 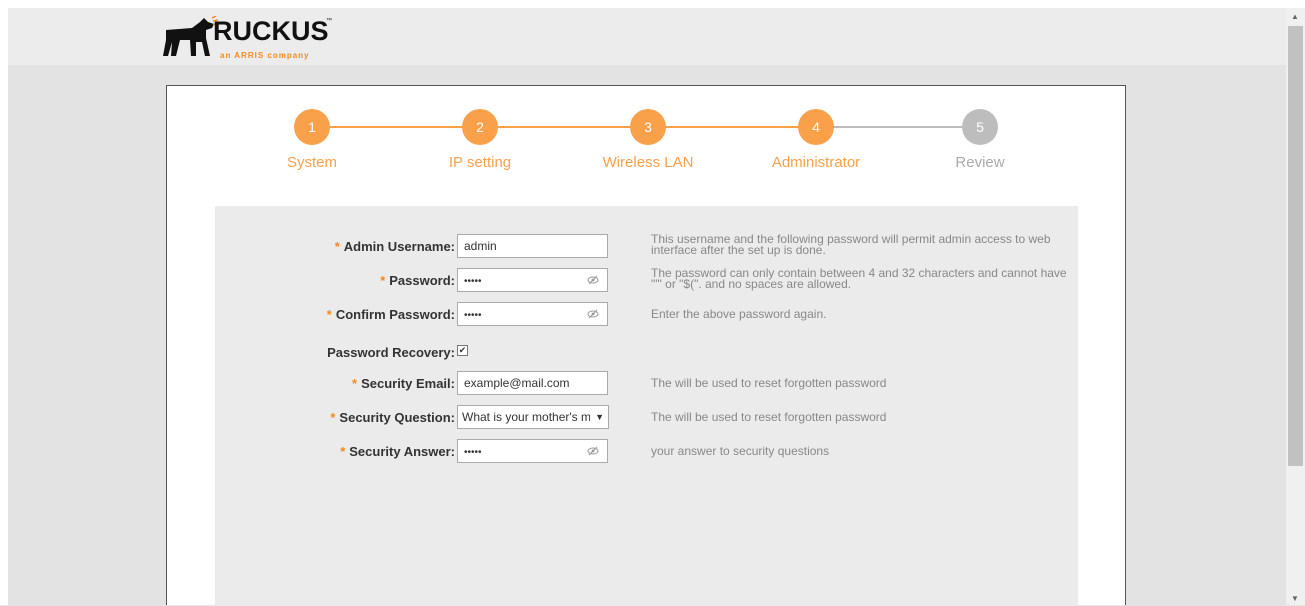 What do you see at coordinates (532, 246) in the screenshot?
I see `admin-username-input: admin` at bounding box center [532, 246].